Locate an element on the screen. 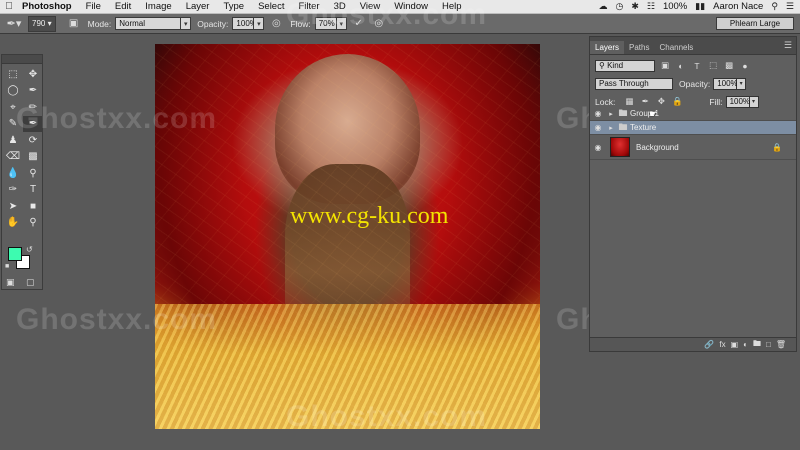 Image resolution: width=800 pixels, height=450 pixels. default-colors-icon: ■ is located at coordinates (7, 266).